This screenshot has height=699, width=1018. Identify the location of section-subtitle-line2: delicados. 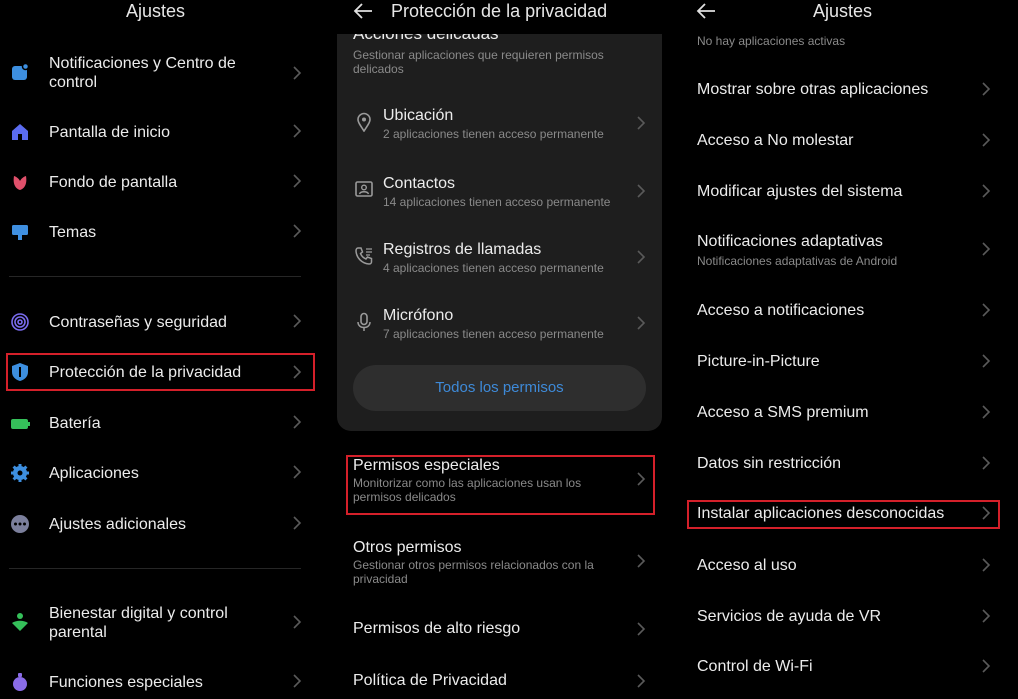
(378, 69).